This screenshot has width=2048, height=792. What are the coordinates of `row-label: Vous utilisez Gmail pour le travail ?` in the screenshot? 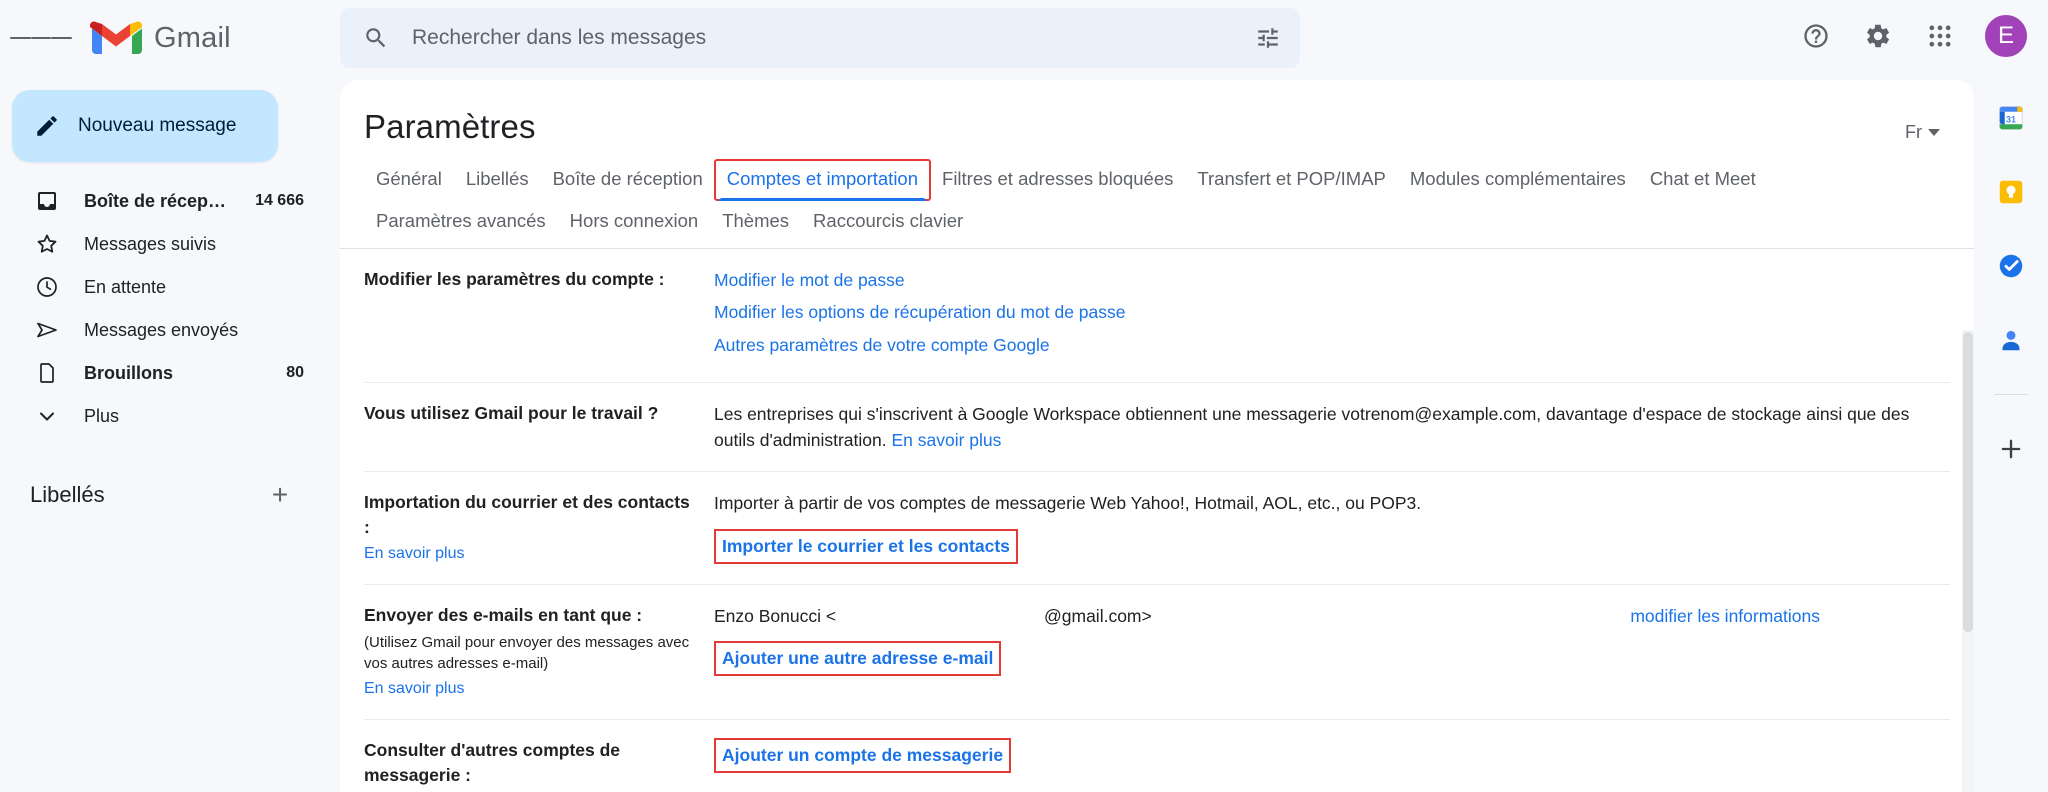 It's located at (539, 413).